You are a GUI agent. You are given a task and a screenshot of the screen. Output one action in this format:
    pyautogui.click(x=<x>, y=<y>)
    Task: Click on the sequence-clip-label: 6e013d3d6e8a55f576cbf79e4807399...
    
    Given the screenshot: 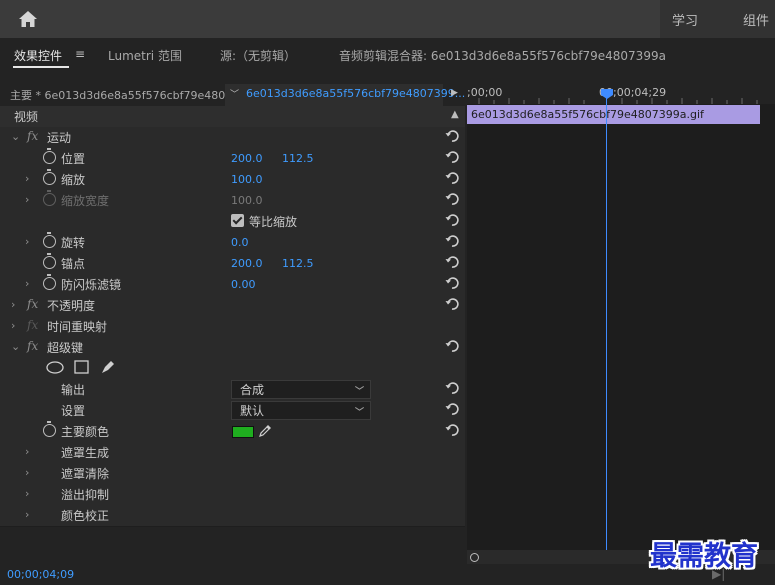 What is the action you would take?
    pyautogui.click(x=356, y=93)
    